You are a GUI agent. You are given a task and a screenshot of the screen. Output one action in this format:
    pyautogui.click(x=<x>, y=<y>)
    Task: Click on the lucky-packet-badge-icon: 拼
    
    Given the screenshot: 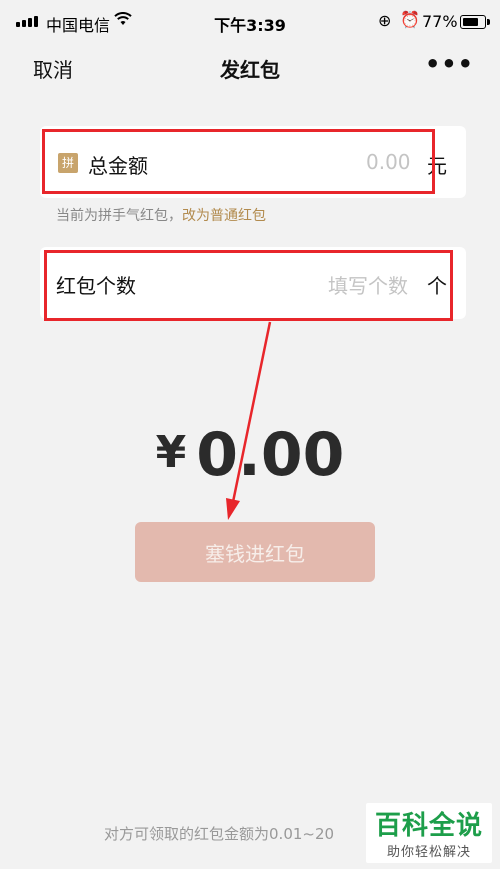 What is the action you would take?
    pyautogui.click(x=68, y=163)
    